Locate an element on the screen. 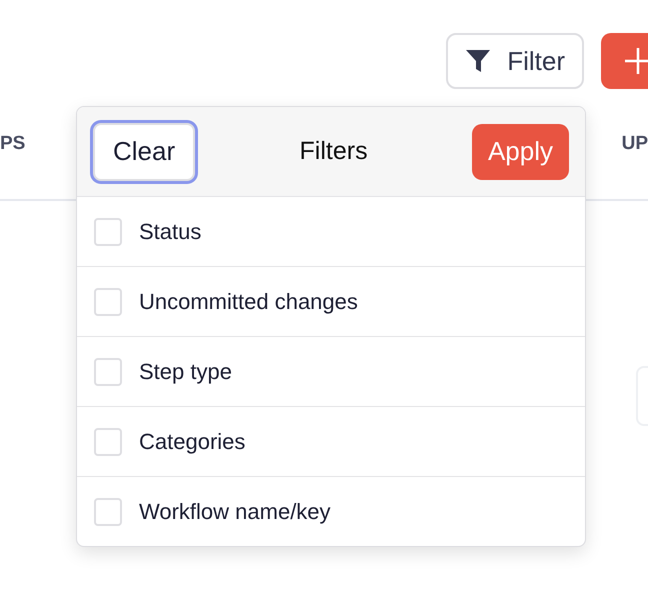 The height and width of the screenshot is (610, 648). option-label: Categories is located at coordinates (192, 441).